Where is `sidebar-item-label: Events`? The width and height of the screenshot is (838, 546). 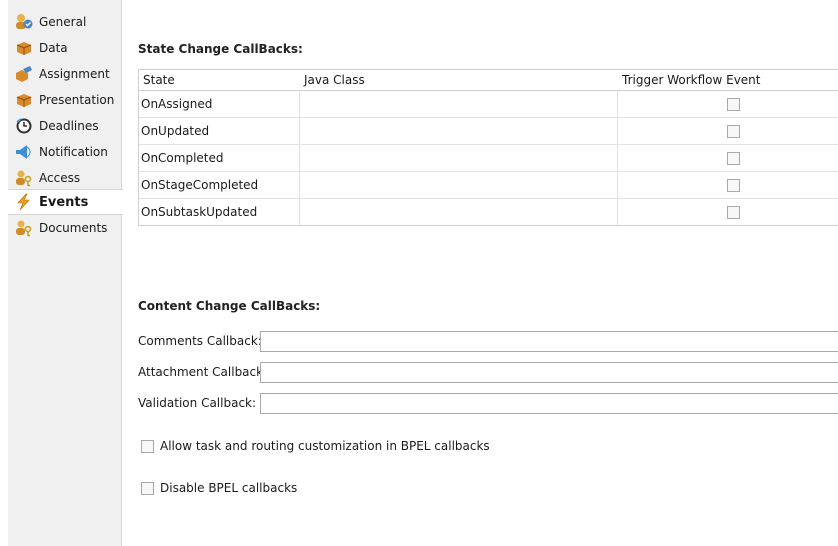 sidebar-item-label: Events is located at coordinates (64, 202).